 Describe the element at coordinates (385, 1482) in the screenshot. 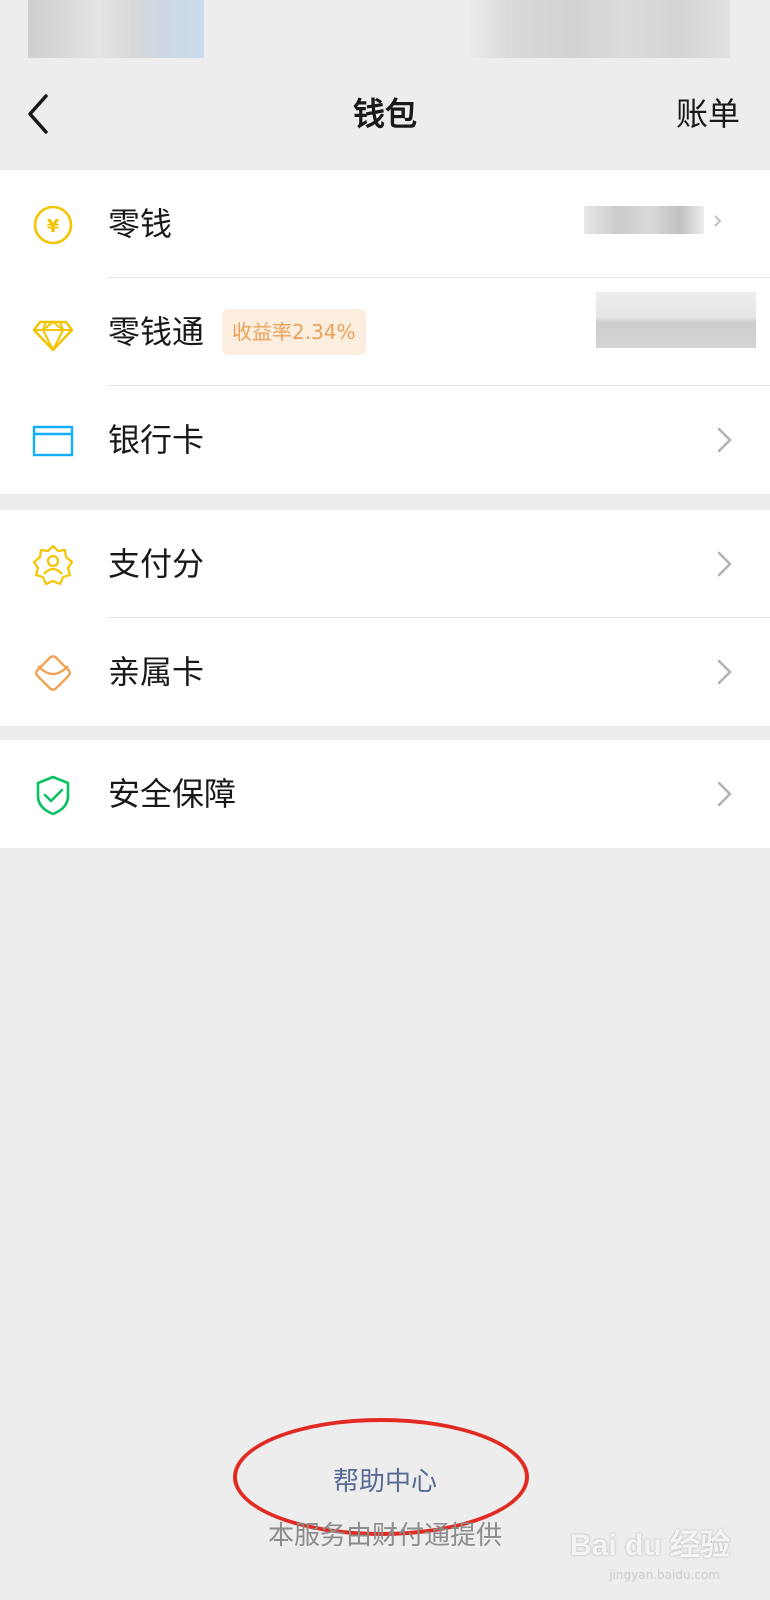

I see `help-center-link: 帮助中心` at that location.